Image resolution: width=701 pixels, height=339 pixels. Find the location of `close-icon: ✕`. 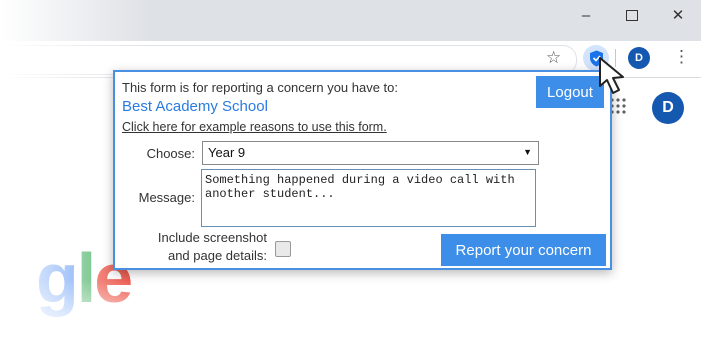

close-icon: ✕ is located at coordinates (678, 15).